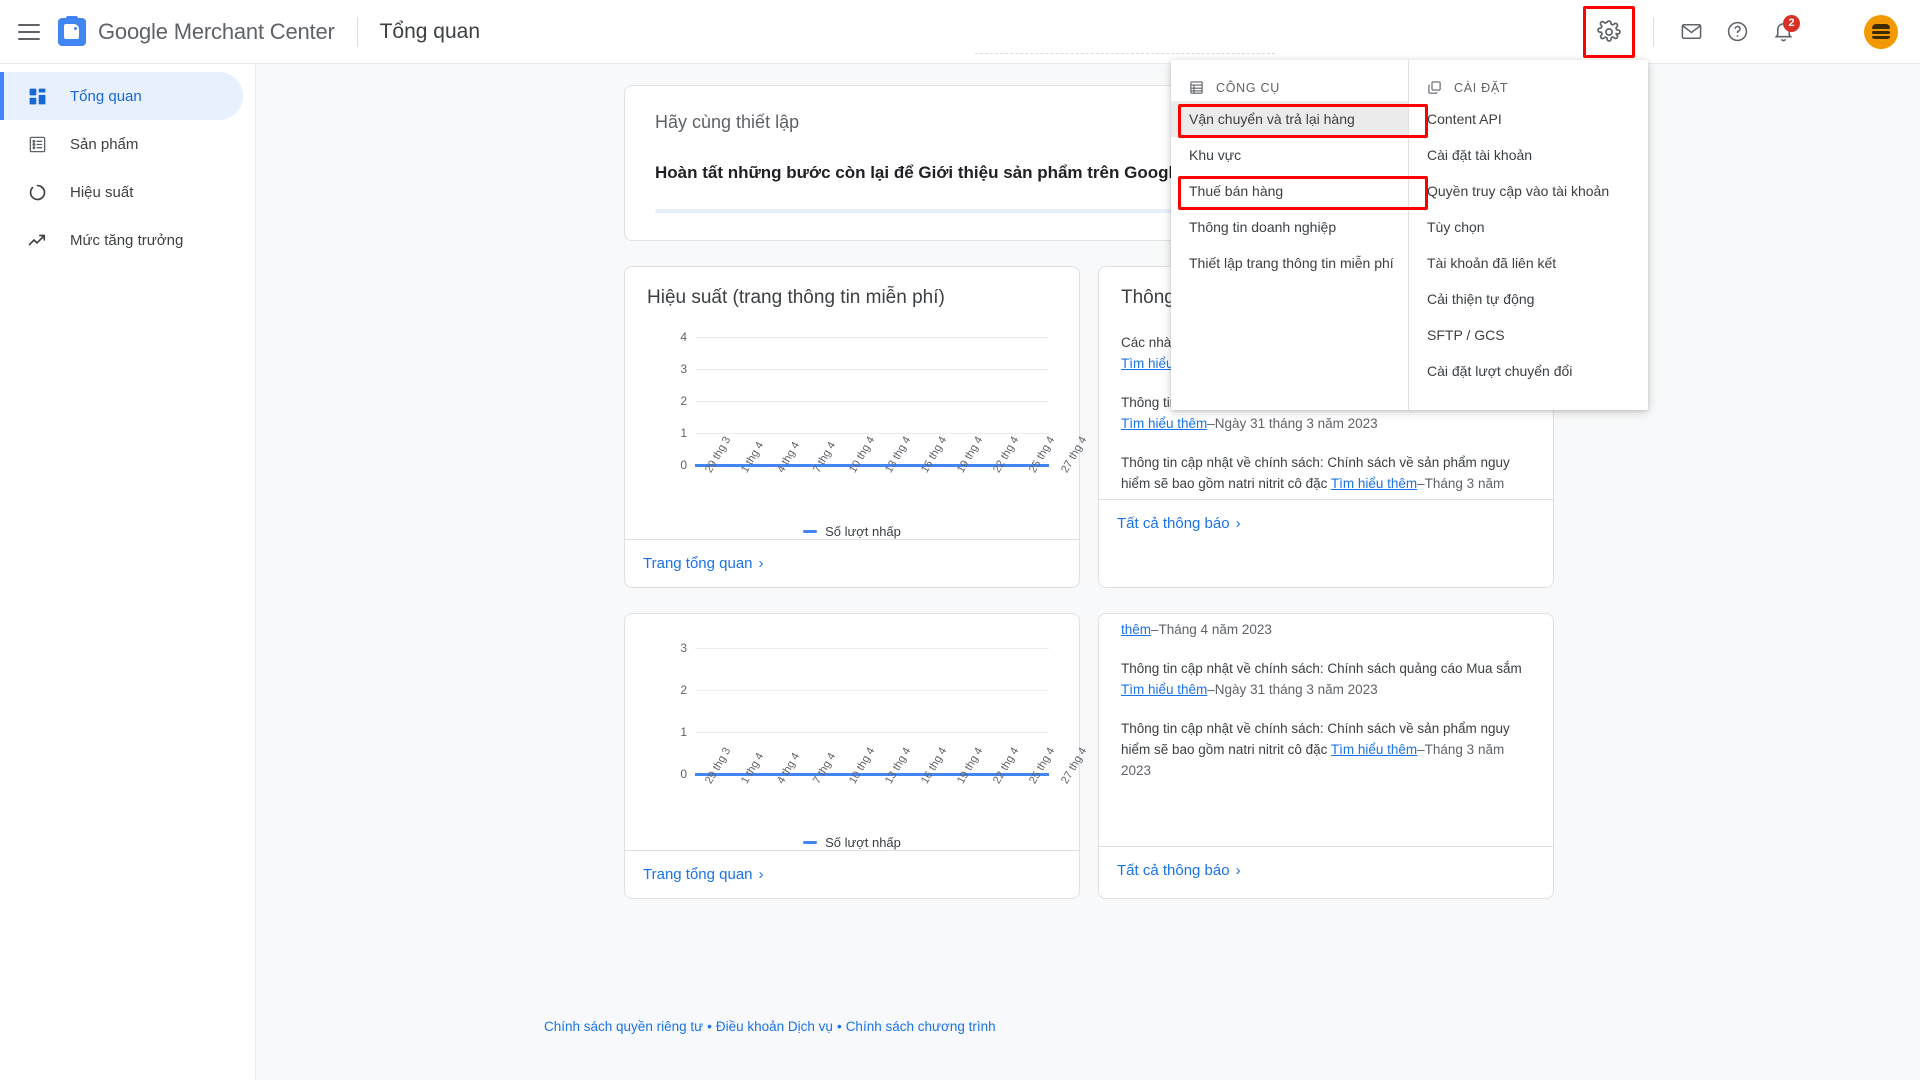 Image resolution: width=1920 pixels, height=1080 pixels. I want to click on sidebar-item-san-pham: Sản phẩm, so click(127, 144).